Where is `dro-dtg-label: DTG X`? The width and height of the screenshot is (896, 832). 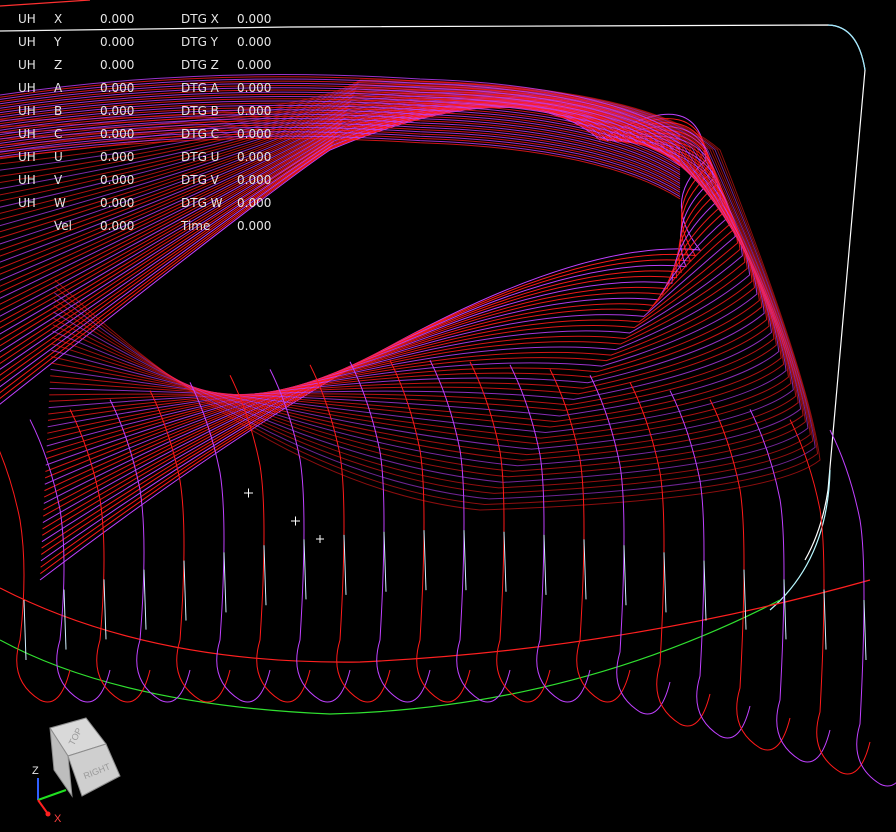
dro-dtg-label: DTG X is located at coordinates (200, 19).